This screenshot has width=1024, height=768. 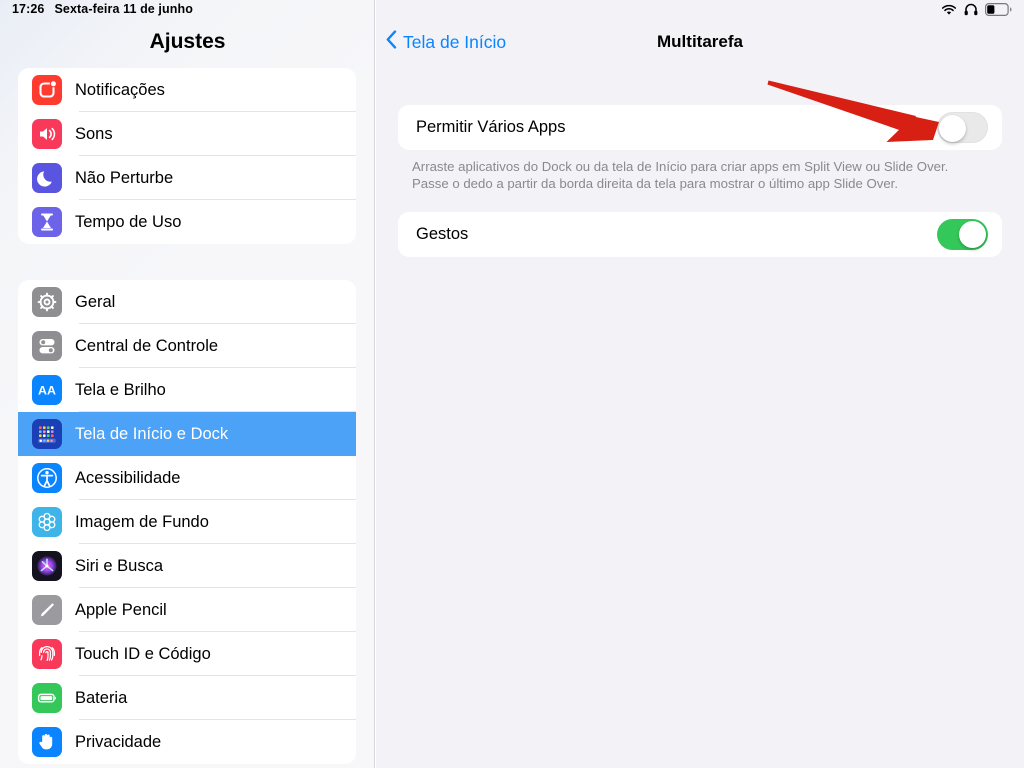 I want to click on sidebar-item-label: Não Perturbe, so click(x=124, y=177).